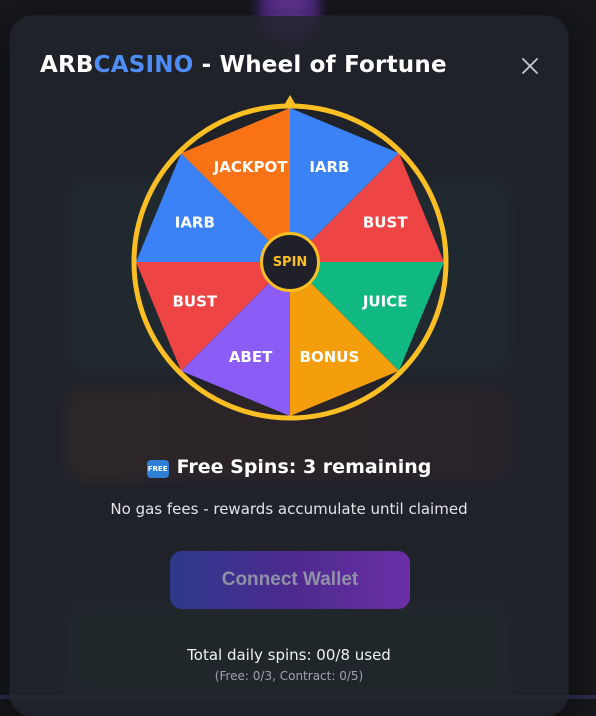 This screenshot has width=596, height=716. I want to click on daily-spins-breakdown: (Free: 0/3, Contract: 0/5), so click(289, 676).